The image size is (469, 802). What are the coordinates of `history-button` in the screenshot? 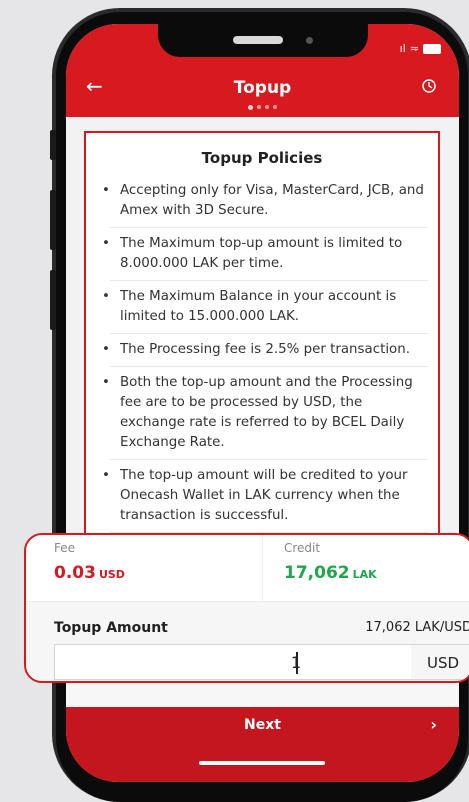 It's located at (429, 86).